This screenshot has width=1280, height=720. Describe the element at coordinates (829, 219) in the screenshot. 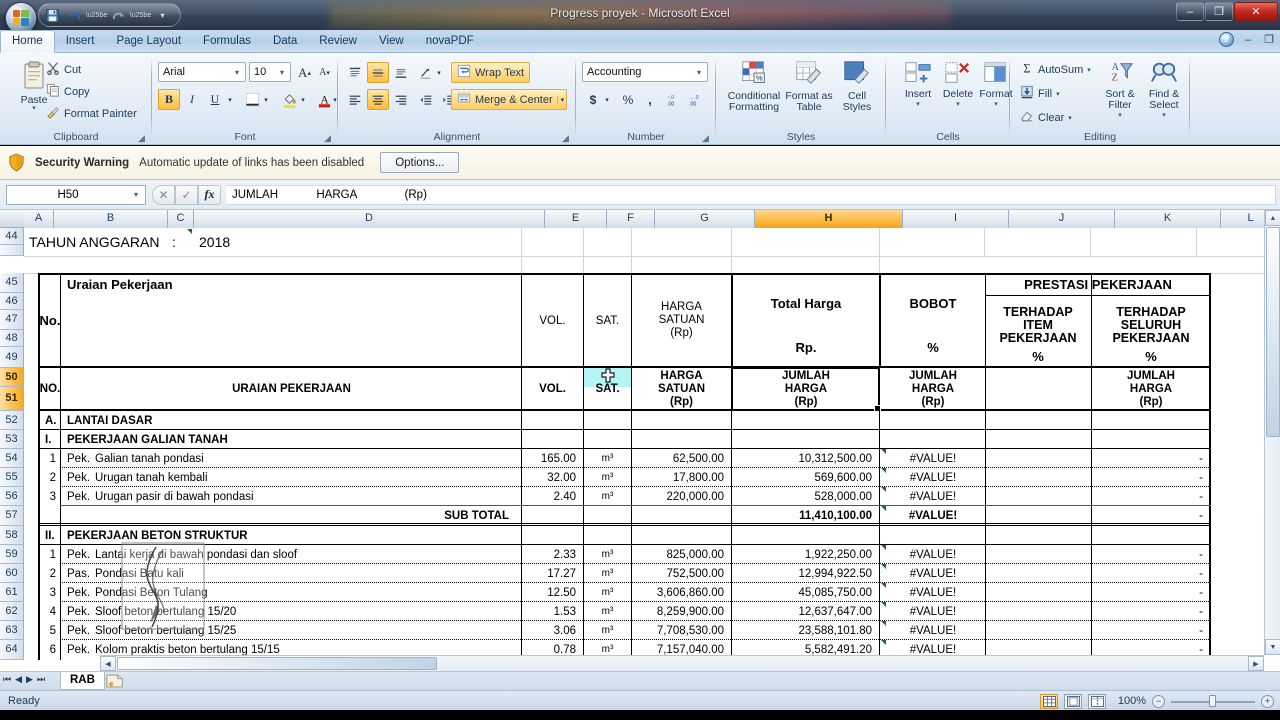

I see `column-header-H: H` at that location.